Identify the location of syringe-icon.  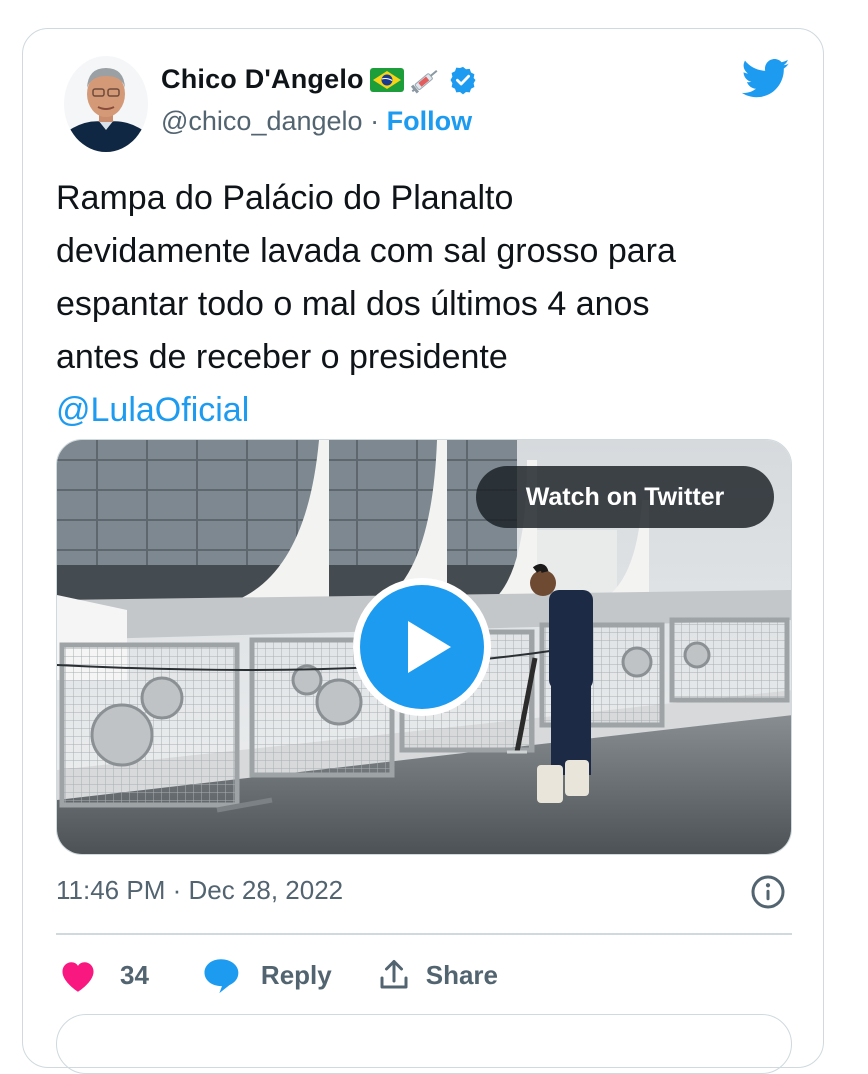
(424, 81).